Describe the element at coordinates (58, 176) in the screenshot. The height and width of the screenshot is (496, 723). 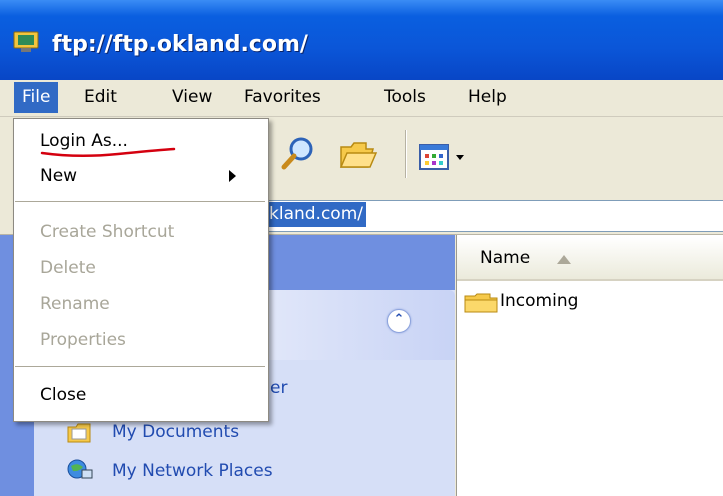
I see `menu-item-new: New` at that location.